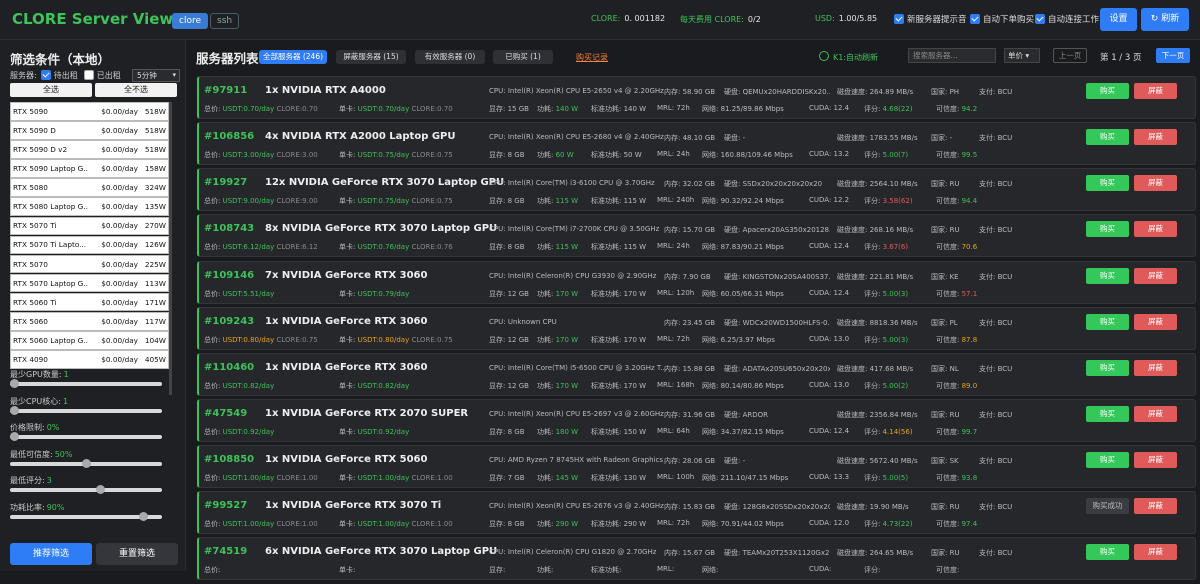 This screenshot has height=584, width=1200. What do you see at coordinates (137, 554) in the screenshot?
I see `reset-filter-button: 重置筛选` at bounding box center [137, 554].